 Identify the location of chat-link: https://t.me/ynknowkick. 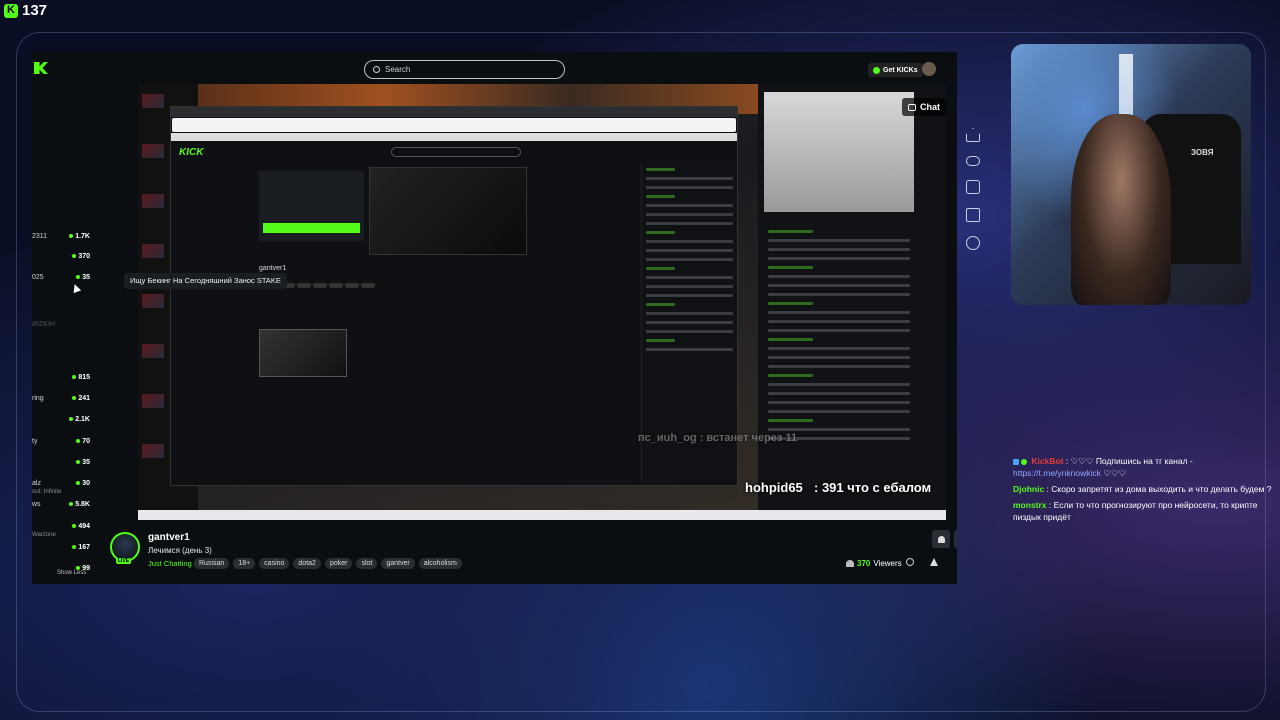
(1057, 473).